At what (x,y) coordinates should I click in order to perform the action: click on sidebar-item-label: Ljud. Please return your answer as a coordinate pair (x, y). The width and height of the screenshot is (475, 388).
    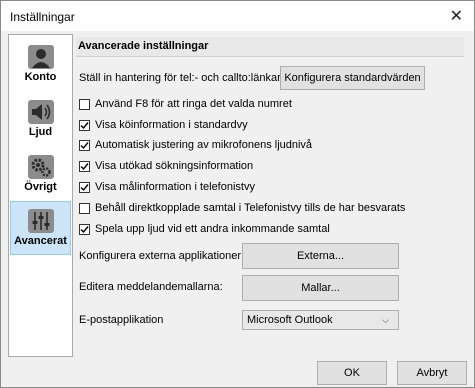
    Looking at the image, I should click on (40, 132).